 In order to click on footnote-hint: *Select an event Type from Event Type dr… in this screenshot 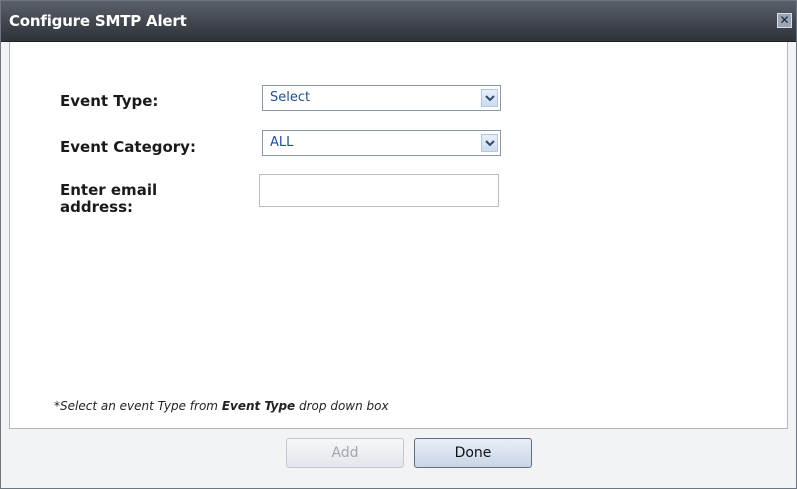, I will do `click(221, 406)`.